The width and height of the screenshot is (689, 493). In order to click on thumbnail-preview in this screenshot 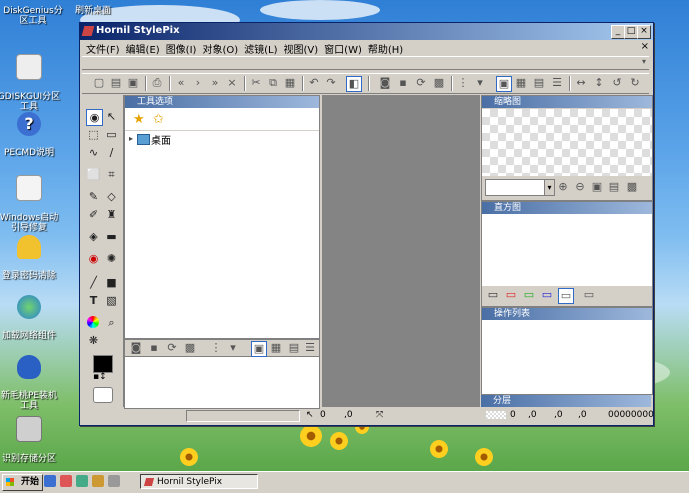, I will do `click(567, 142)`.